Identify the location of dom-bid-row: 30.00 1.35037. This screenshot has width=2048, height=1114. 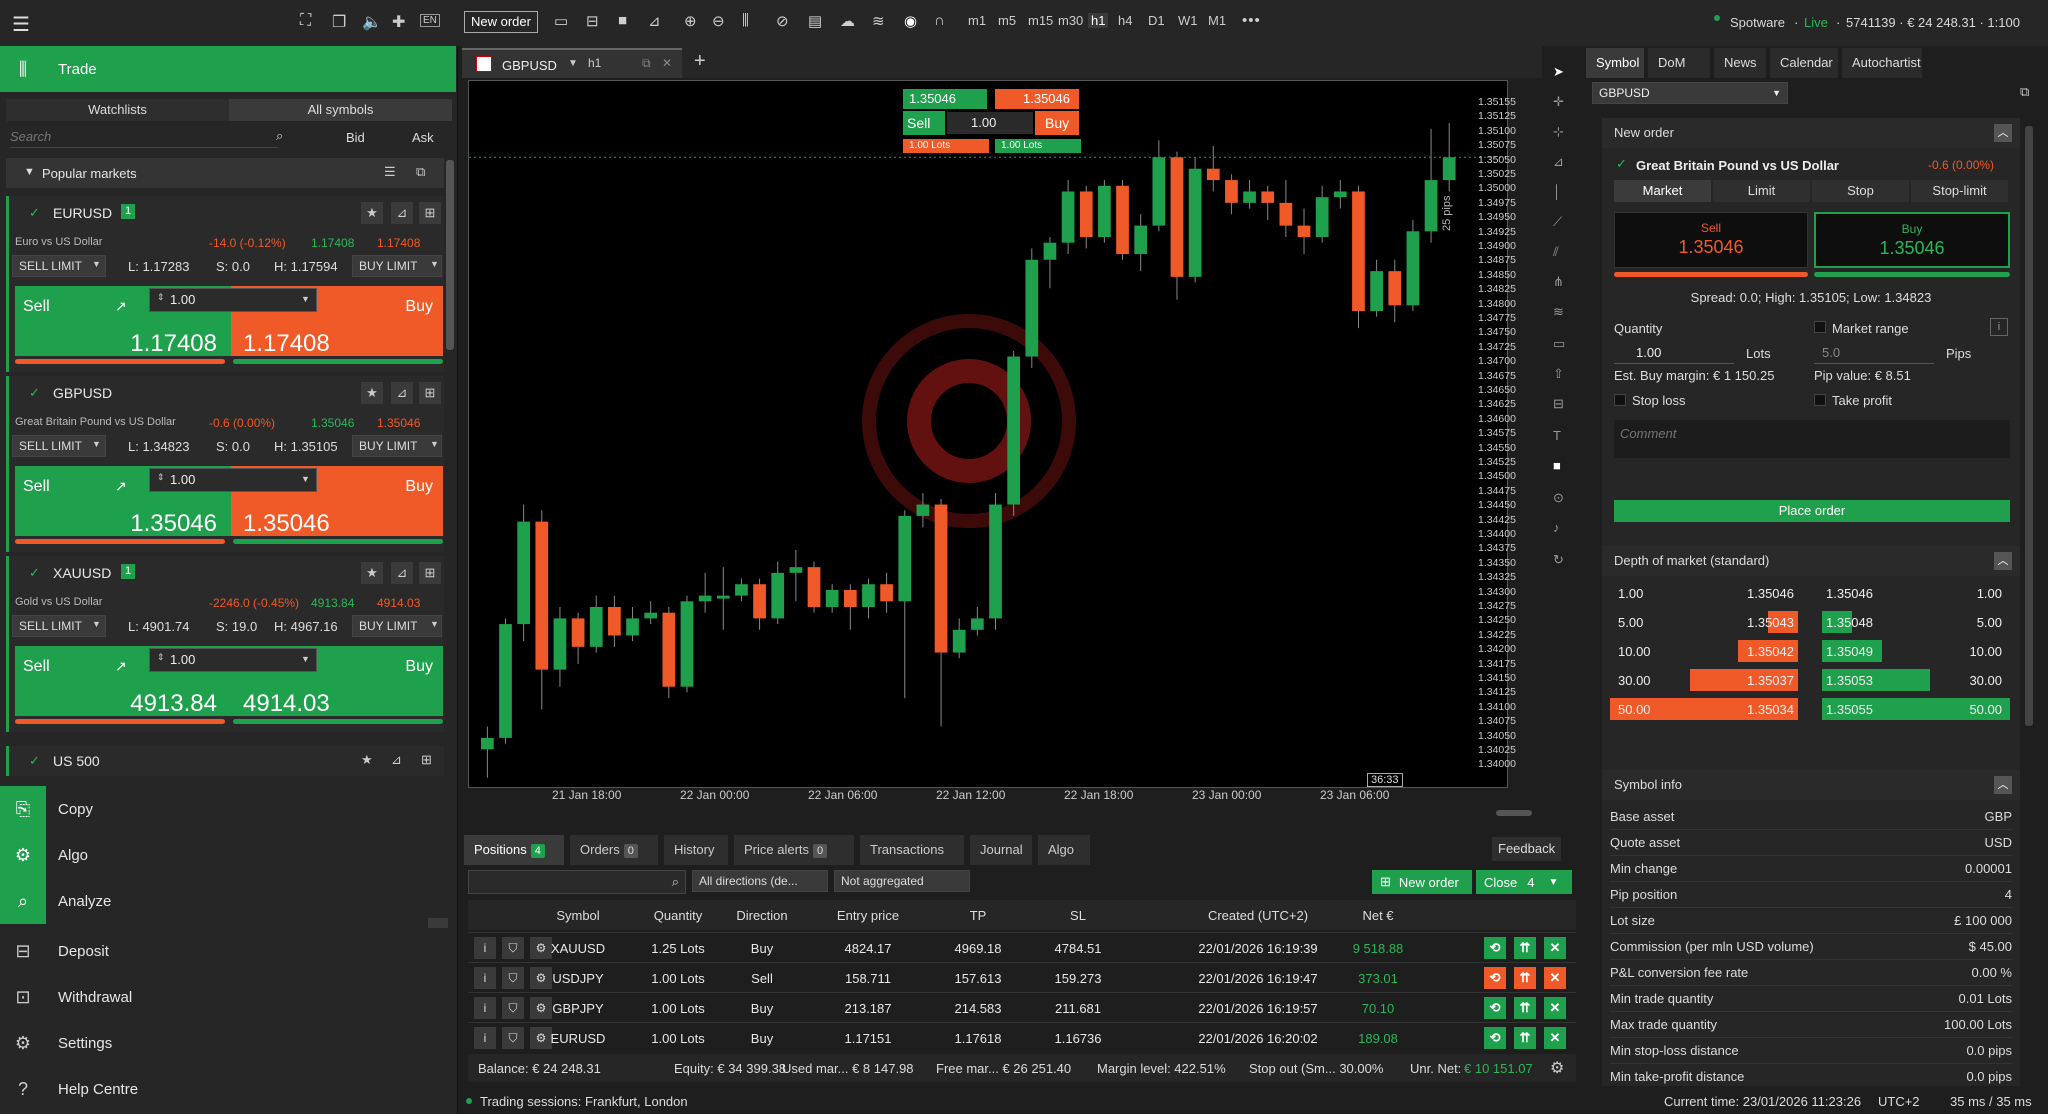
(1706, 680).